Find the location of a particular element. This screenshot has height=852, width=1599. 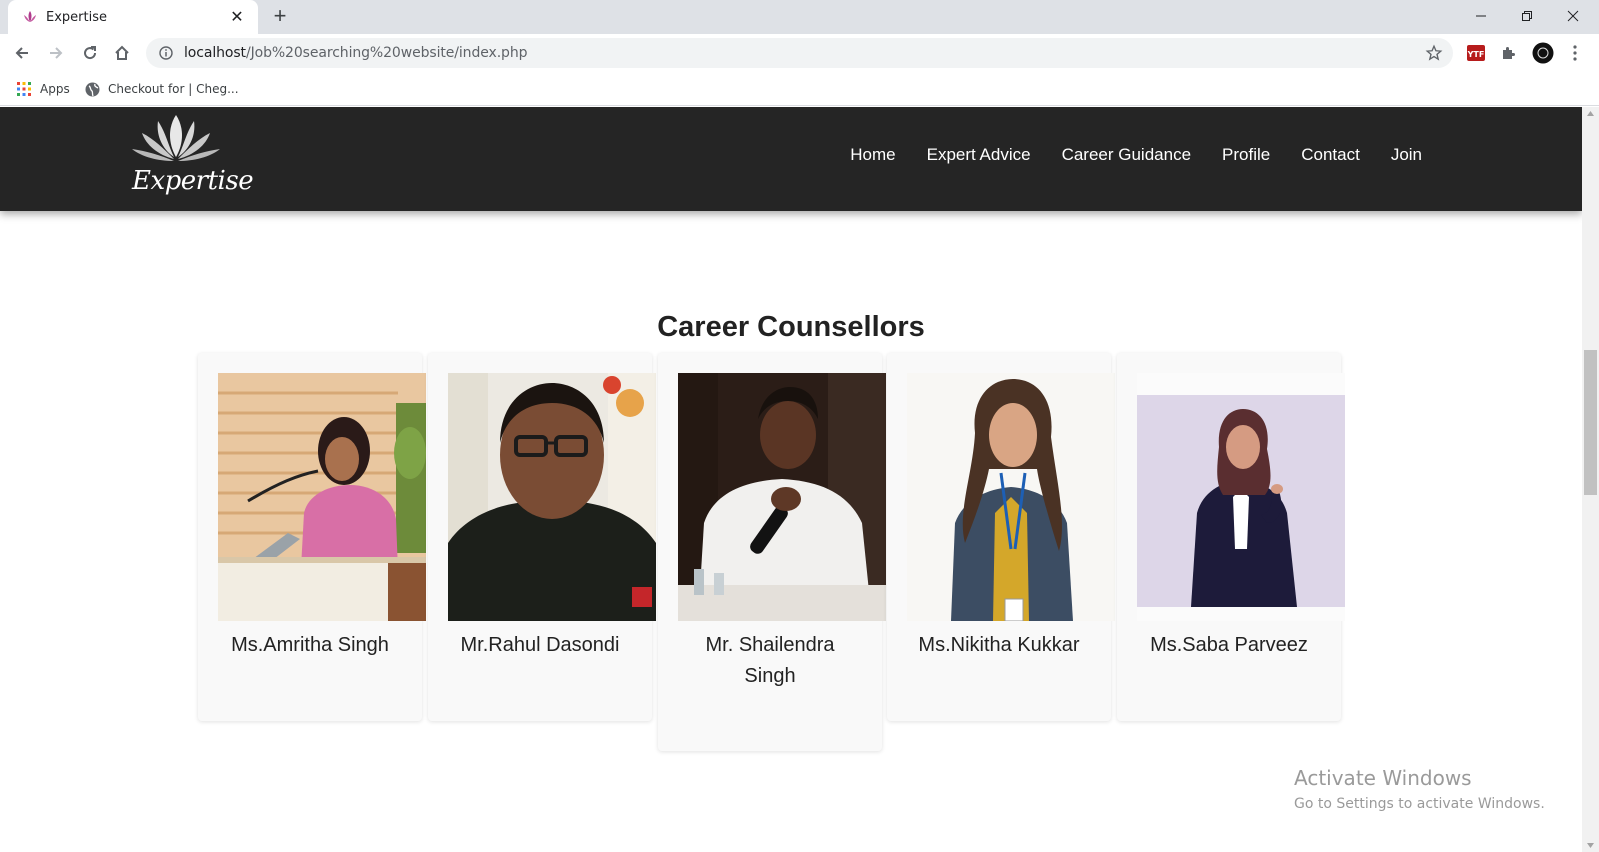

back-arrow-icon is located at coordinates (22, 53).